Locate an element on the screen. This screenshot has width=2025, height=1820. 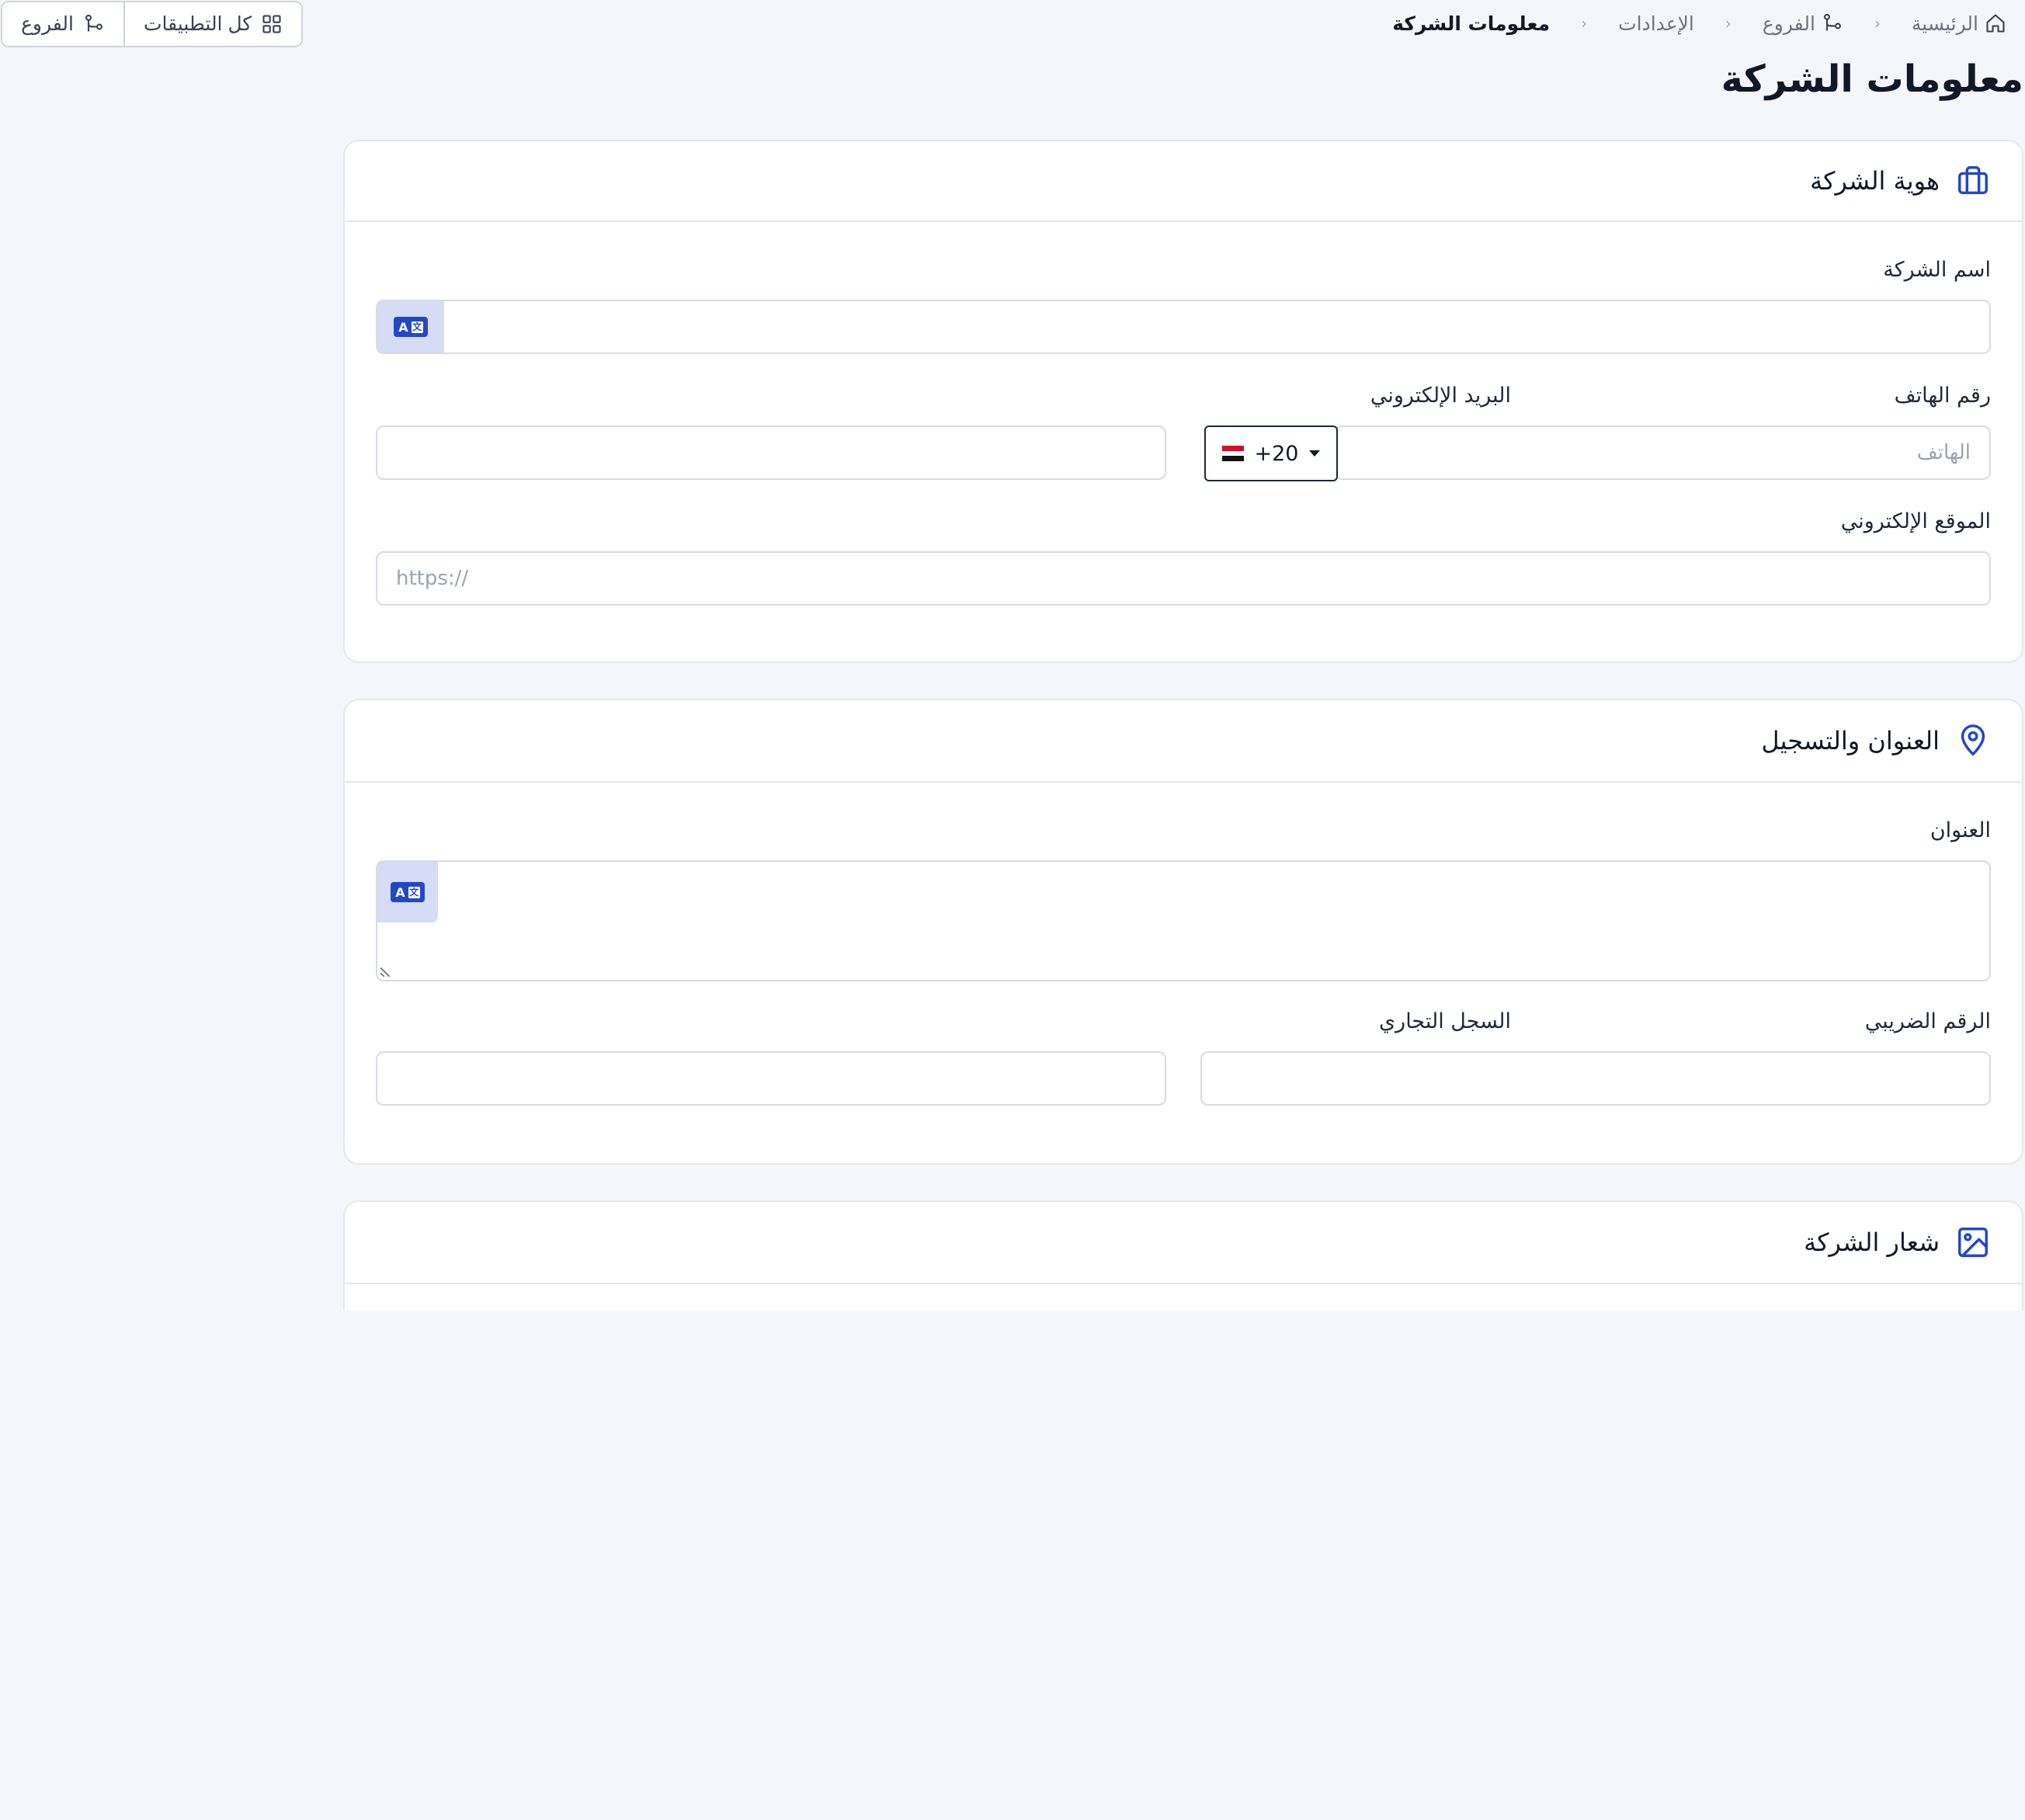
breadcrumb-branches-label: الفروع is located at coordinates (1788, 24).